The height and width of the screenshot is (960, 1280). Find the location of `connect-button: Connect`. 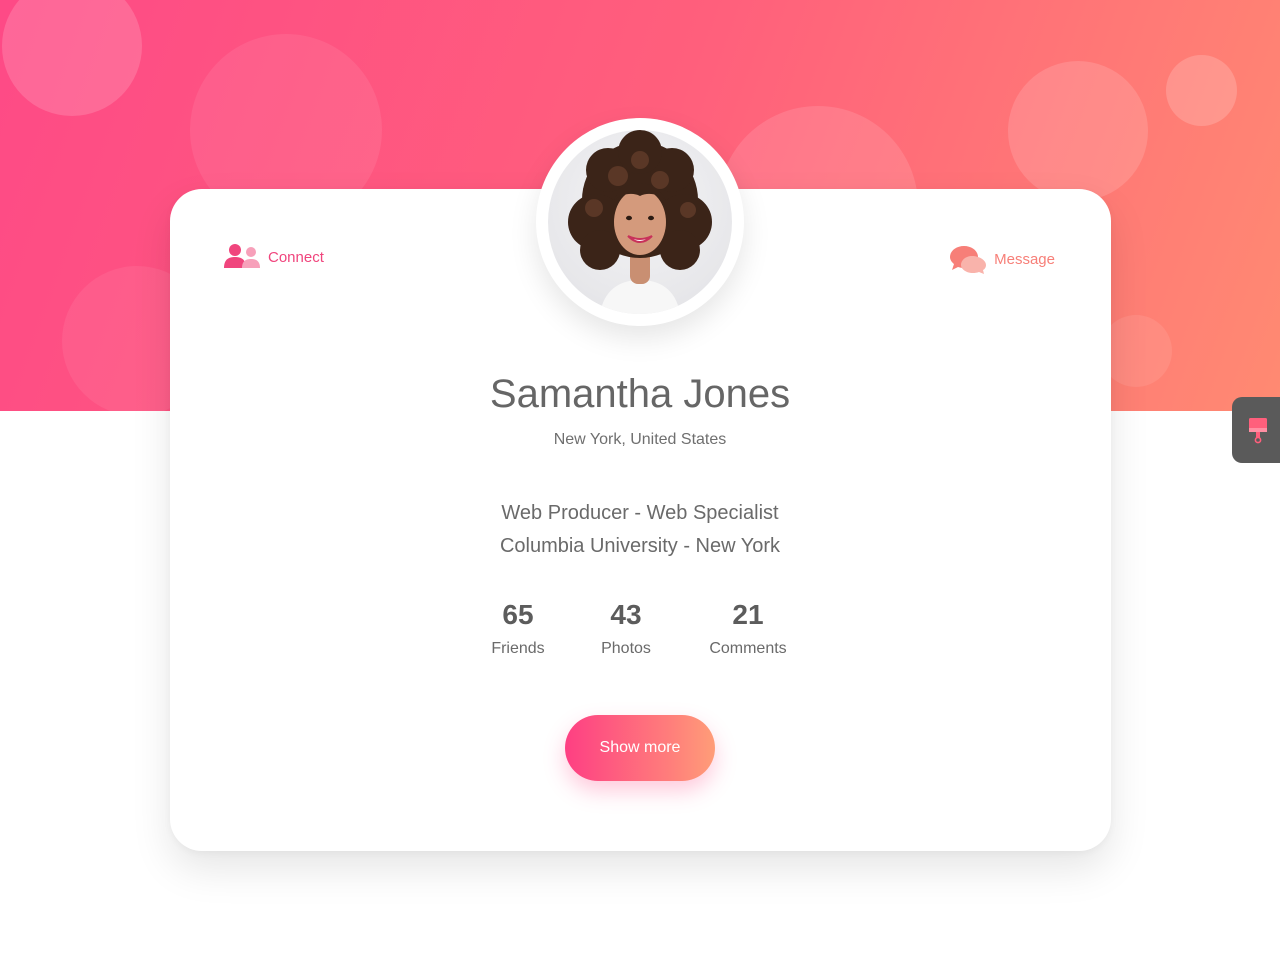

connect-button: Connect is located at coordinates (274, 257).